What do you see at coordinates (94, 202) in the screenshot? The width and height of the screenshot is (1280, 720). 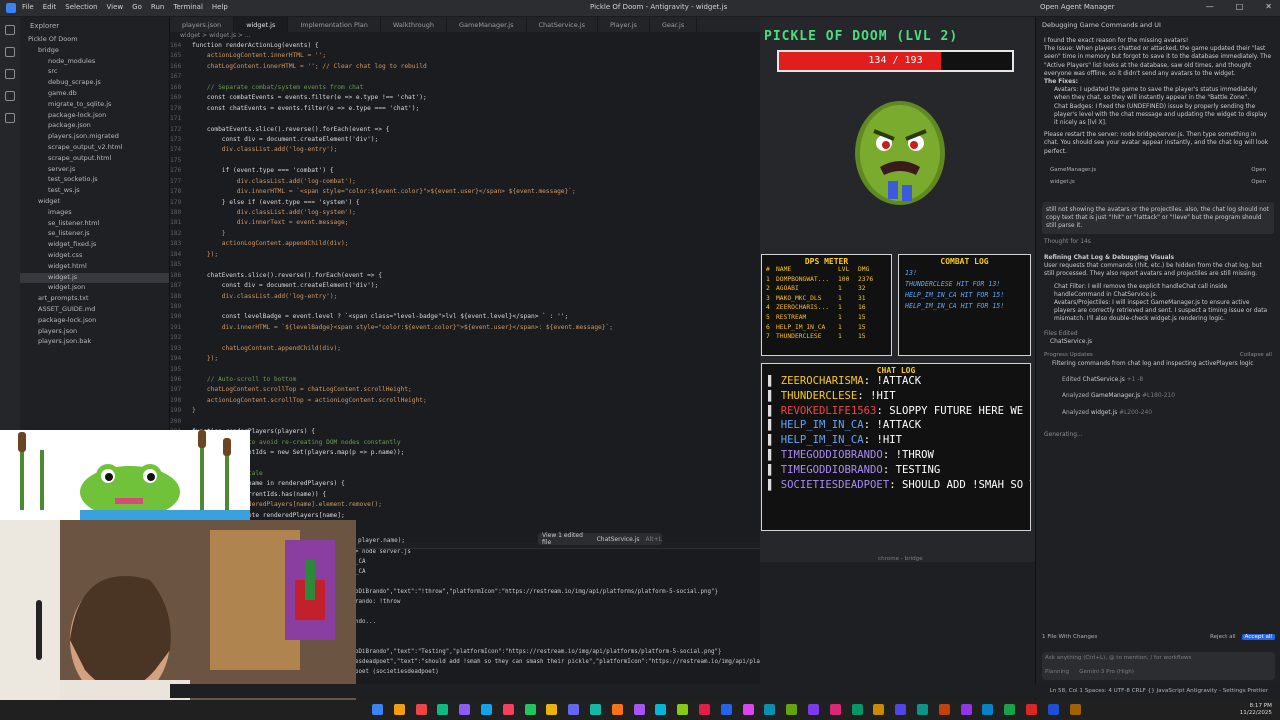 I see `file-tree-item: widget` at bounding box center [94, 202].